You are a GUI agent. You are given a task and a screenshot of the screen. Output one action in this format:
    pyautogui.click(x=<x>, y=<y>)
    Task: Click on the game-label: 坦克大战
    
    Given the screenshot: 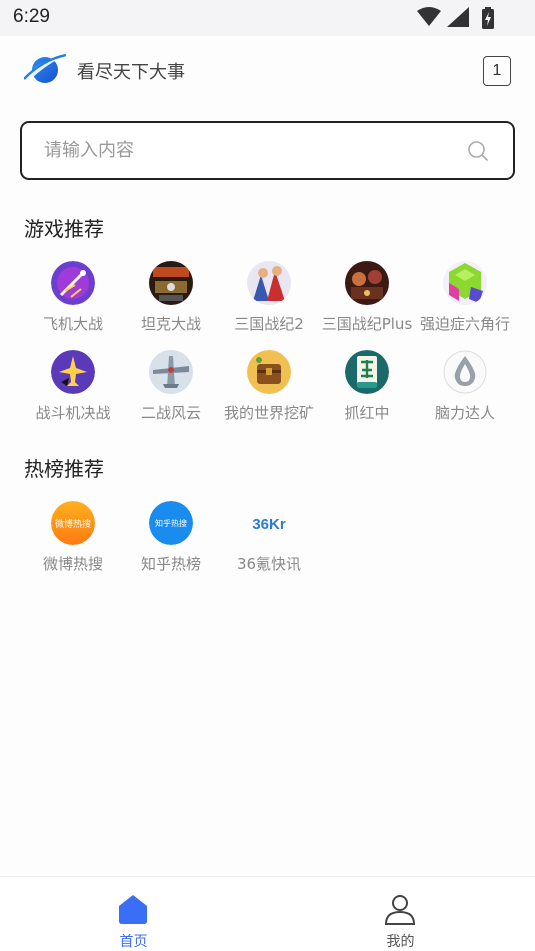 What is the action you would take?
    pyautogui.click(x=170, y=324)
    